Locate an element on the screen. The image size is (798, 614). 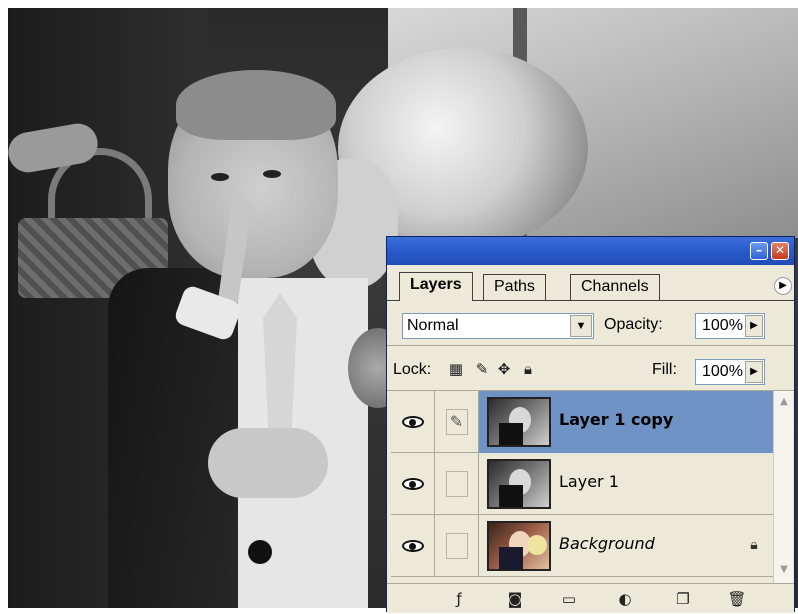
tab-channels: Channels is located at coordinates (615, 287).